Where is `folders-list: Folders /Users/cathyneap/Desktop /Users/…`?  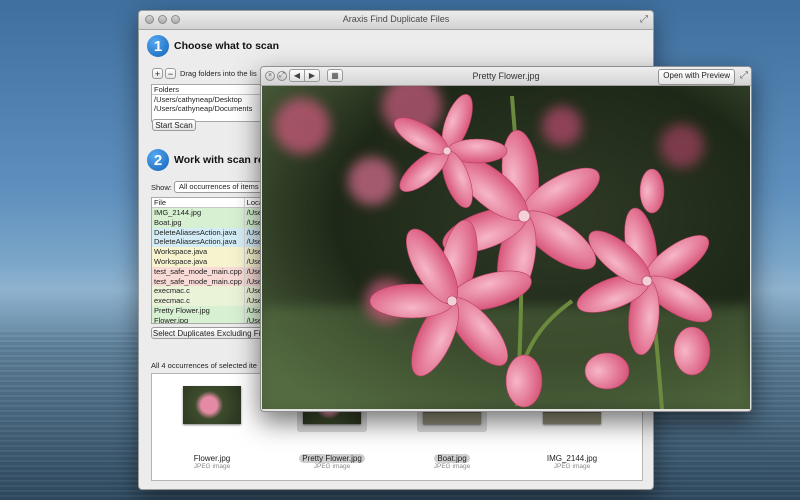 folders-list: Folders /Users/cathyneap/Desktop /Users/… is located at coordinates (212, 103).